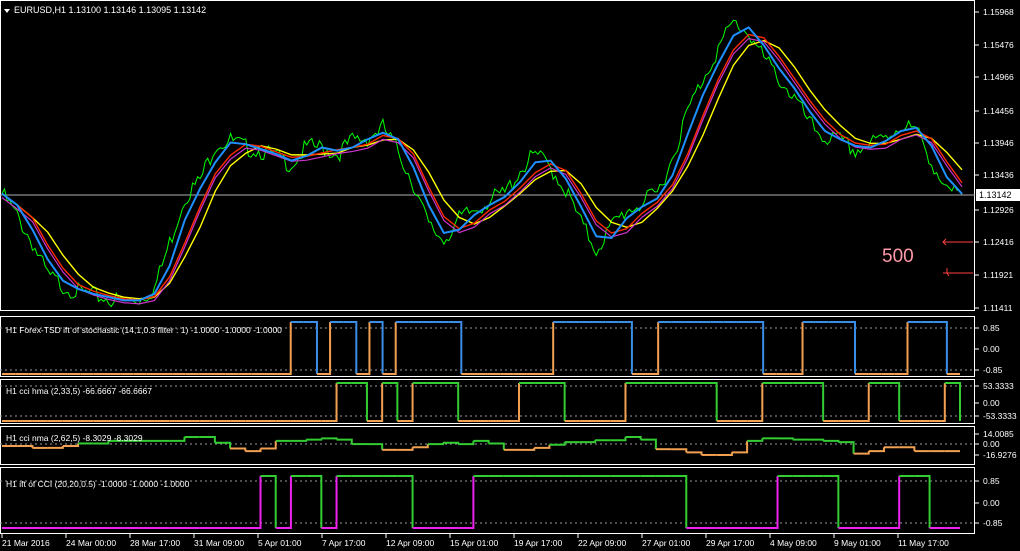 Image resolution: width=1020 pixels, height=551 pixels. What do you see at coordinates (538, 543) in the screenshot?
I see `time-tick-label: 19 Apr 17:00` at bounding box center [538, 543].